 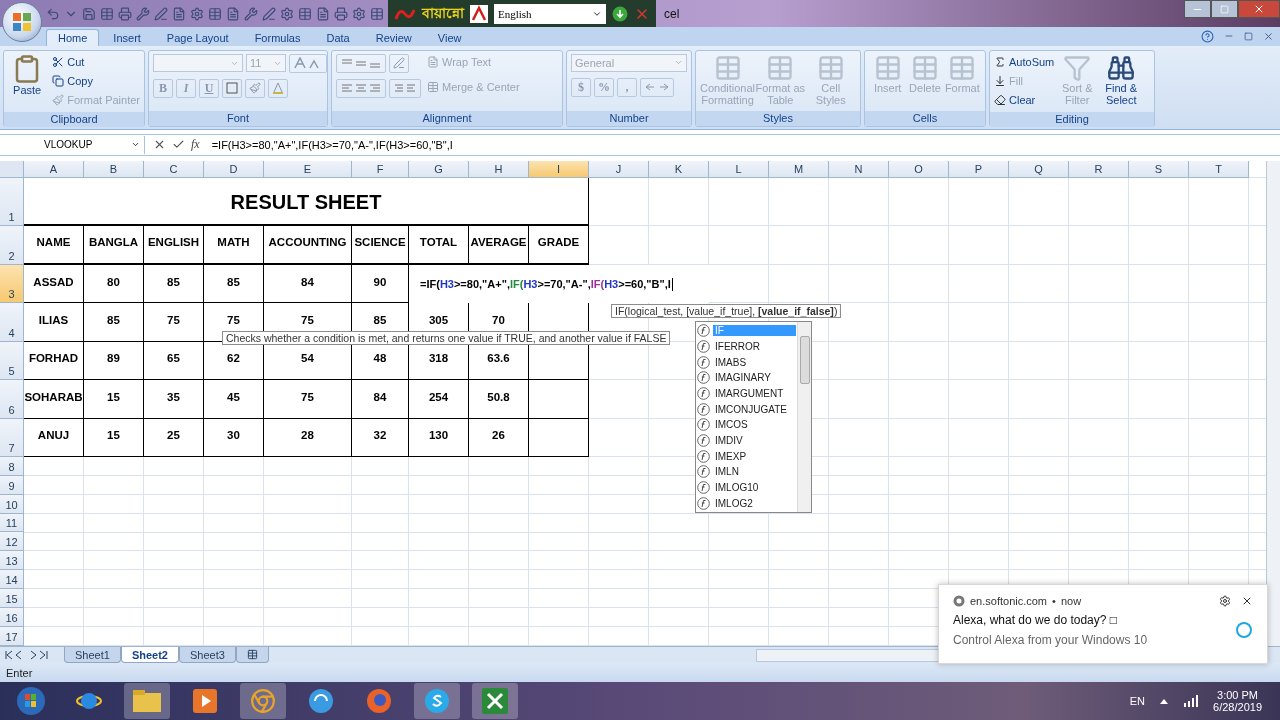 I want to click on indent-button, so click(x=405, y=88).